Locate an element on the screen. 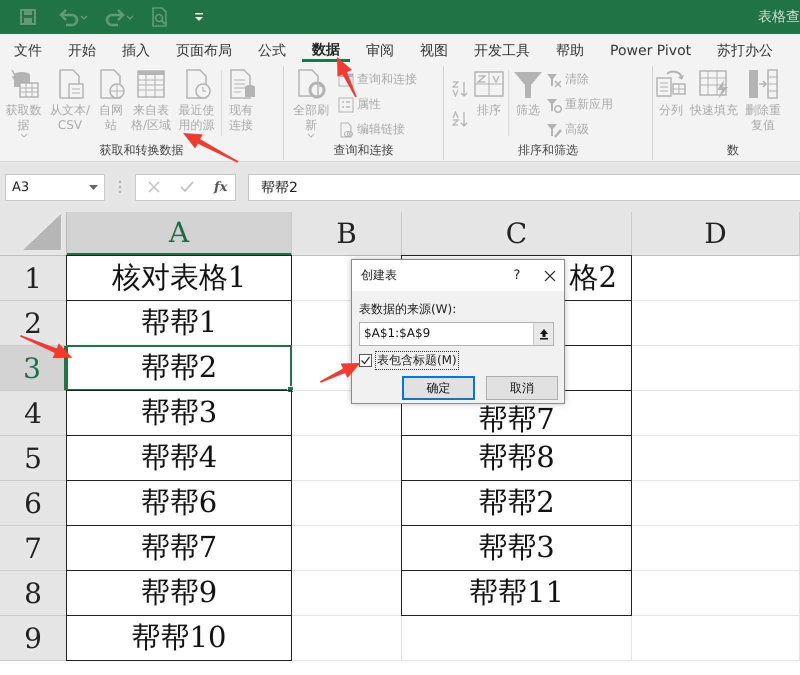  advanced-filter-icon is located at coordinates (554, 130).